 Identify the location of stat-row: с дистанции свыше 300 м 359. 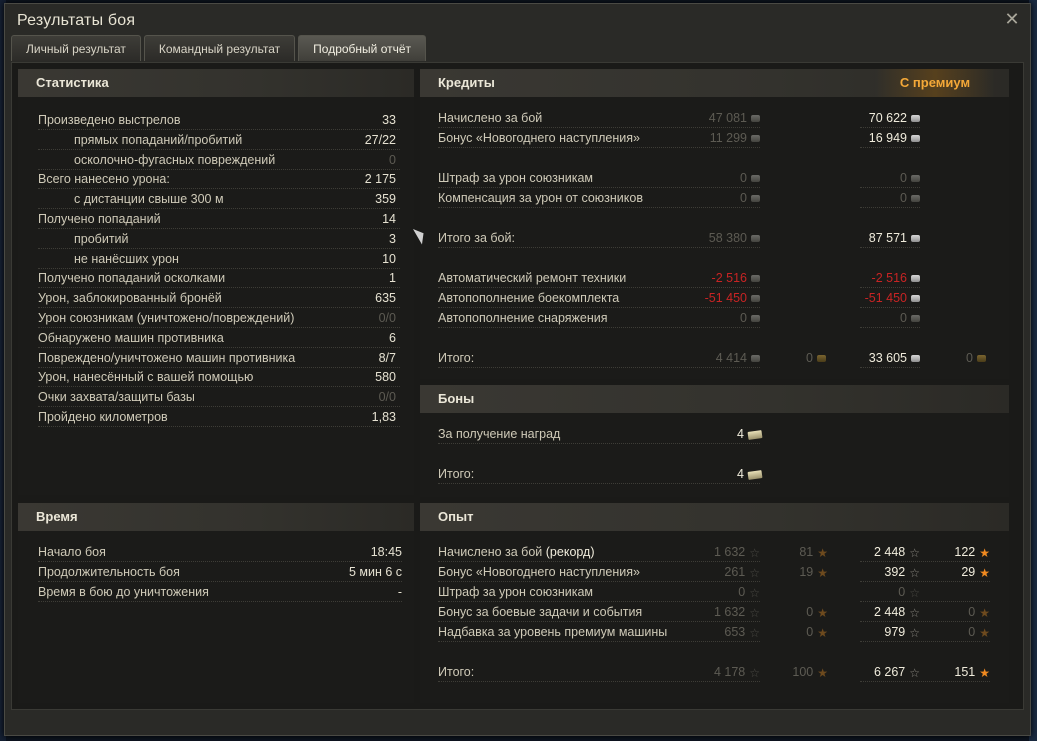
(216, 200).